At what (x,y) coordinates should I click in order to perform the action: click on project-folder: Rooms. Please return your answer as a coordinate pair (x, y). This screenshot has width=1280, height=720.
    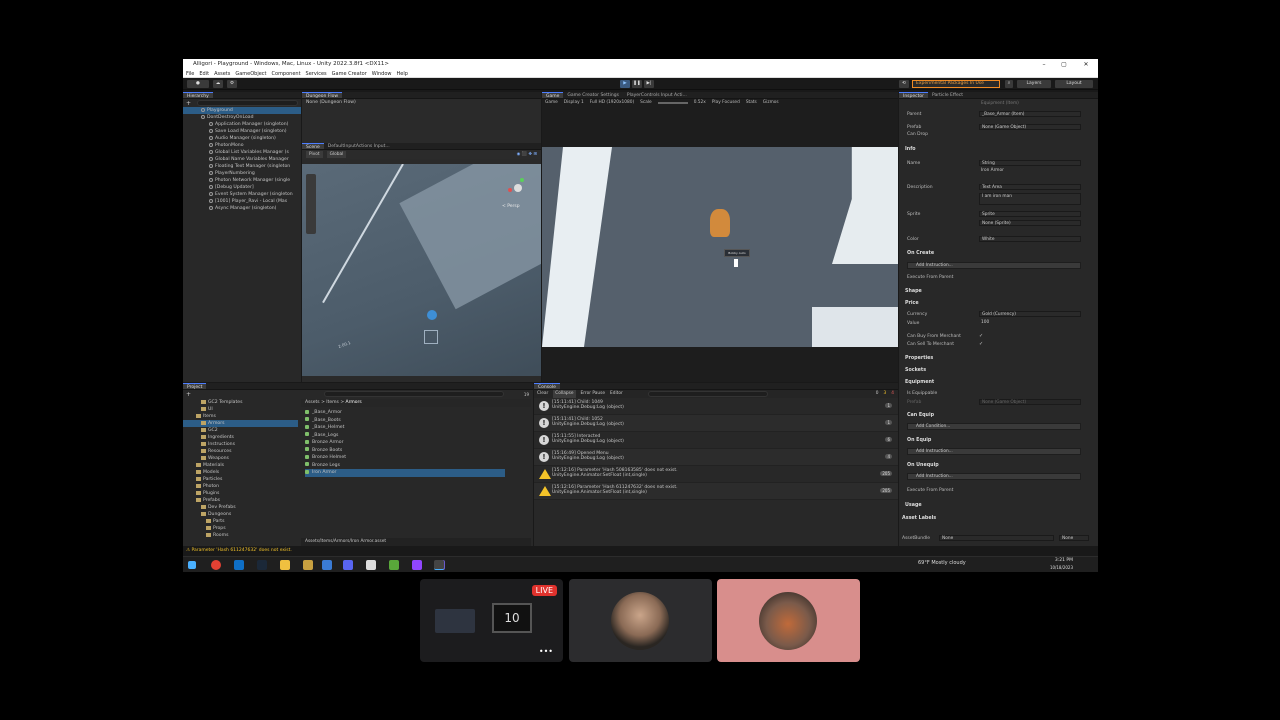
    Looking at the image, I should click on (240, 535).